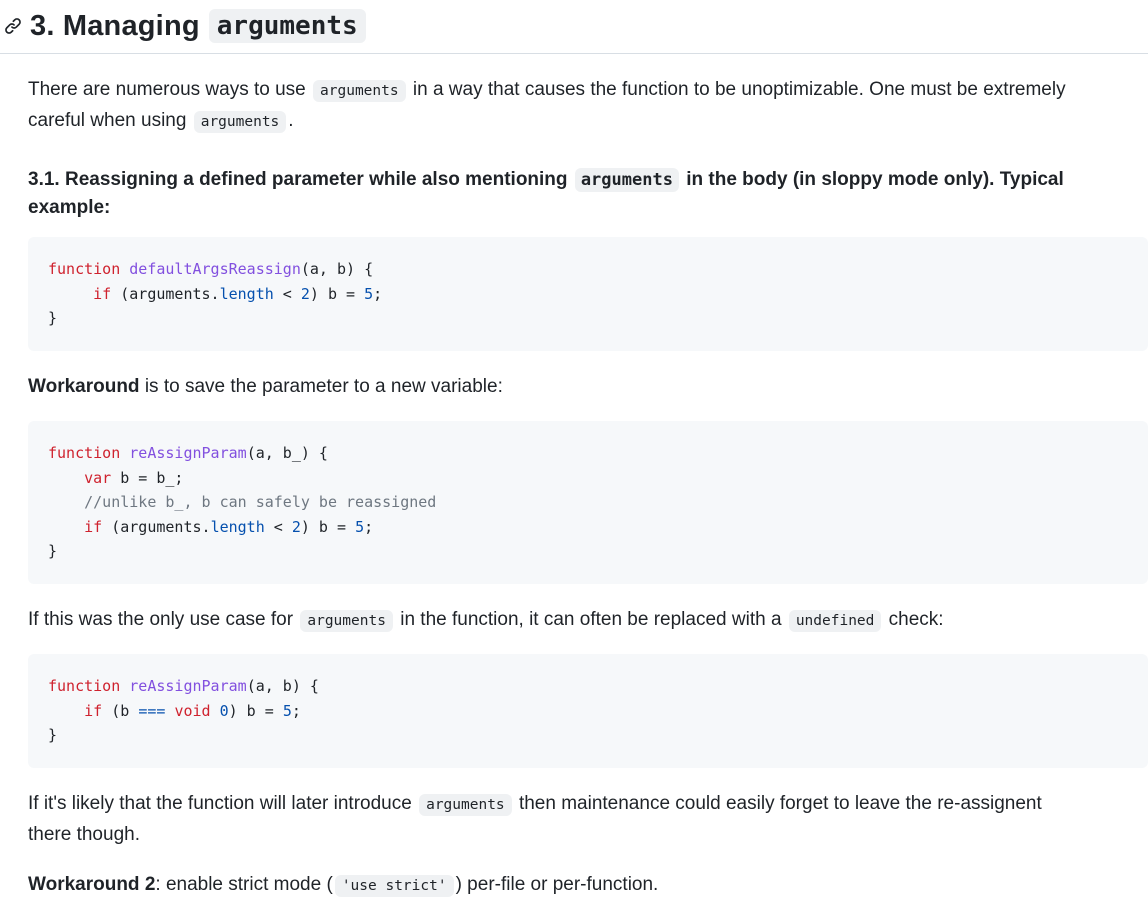 The width and height of the screenshot is (1148, 923). I want to click on subheading-code: arguments, so click(626, 180).